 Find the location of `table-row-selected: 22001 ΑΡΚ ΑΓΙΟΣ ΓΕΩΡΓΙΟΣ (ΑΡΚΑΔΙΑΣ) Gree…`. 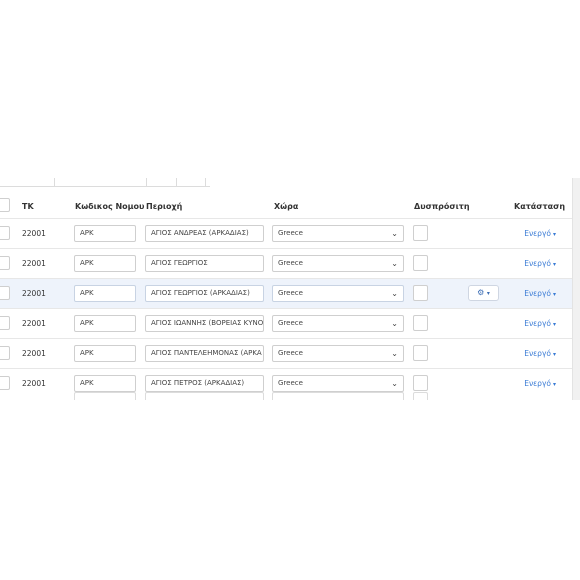

table-row-selected: 22001 ΑΡΚ ΑΓΙΟΣ ΓΕΩΡΓΙΟΣ (ΑΡΚΑΔΙΑΣ) Gree… is located at coordinates (286, 293).